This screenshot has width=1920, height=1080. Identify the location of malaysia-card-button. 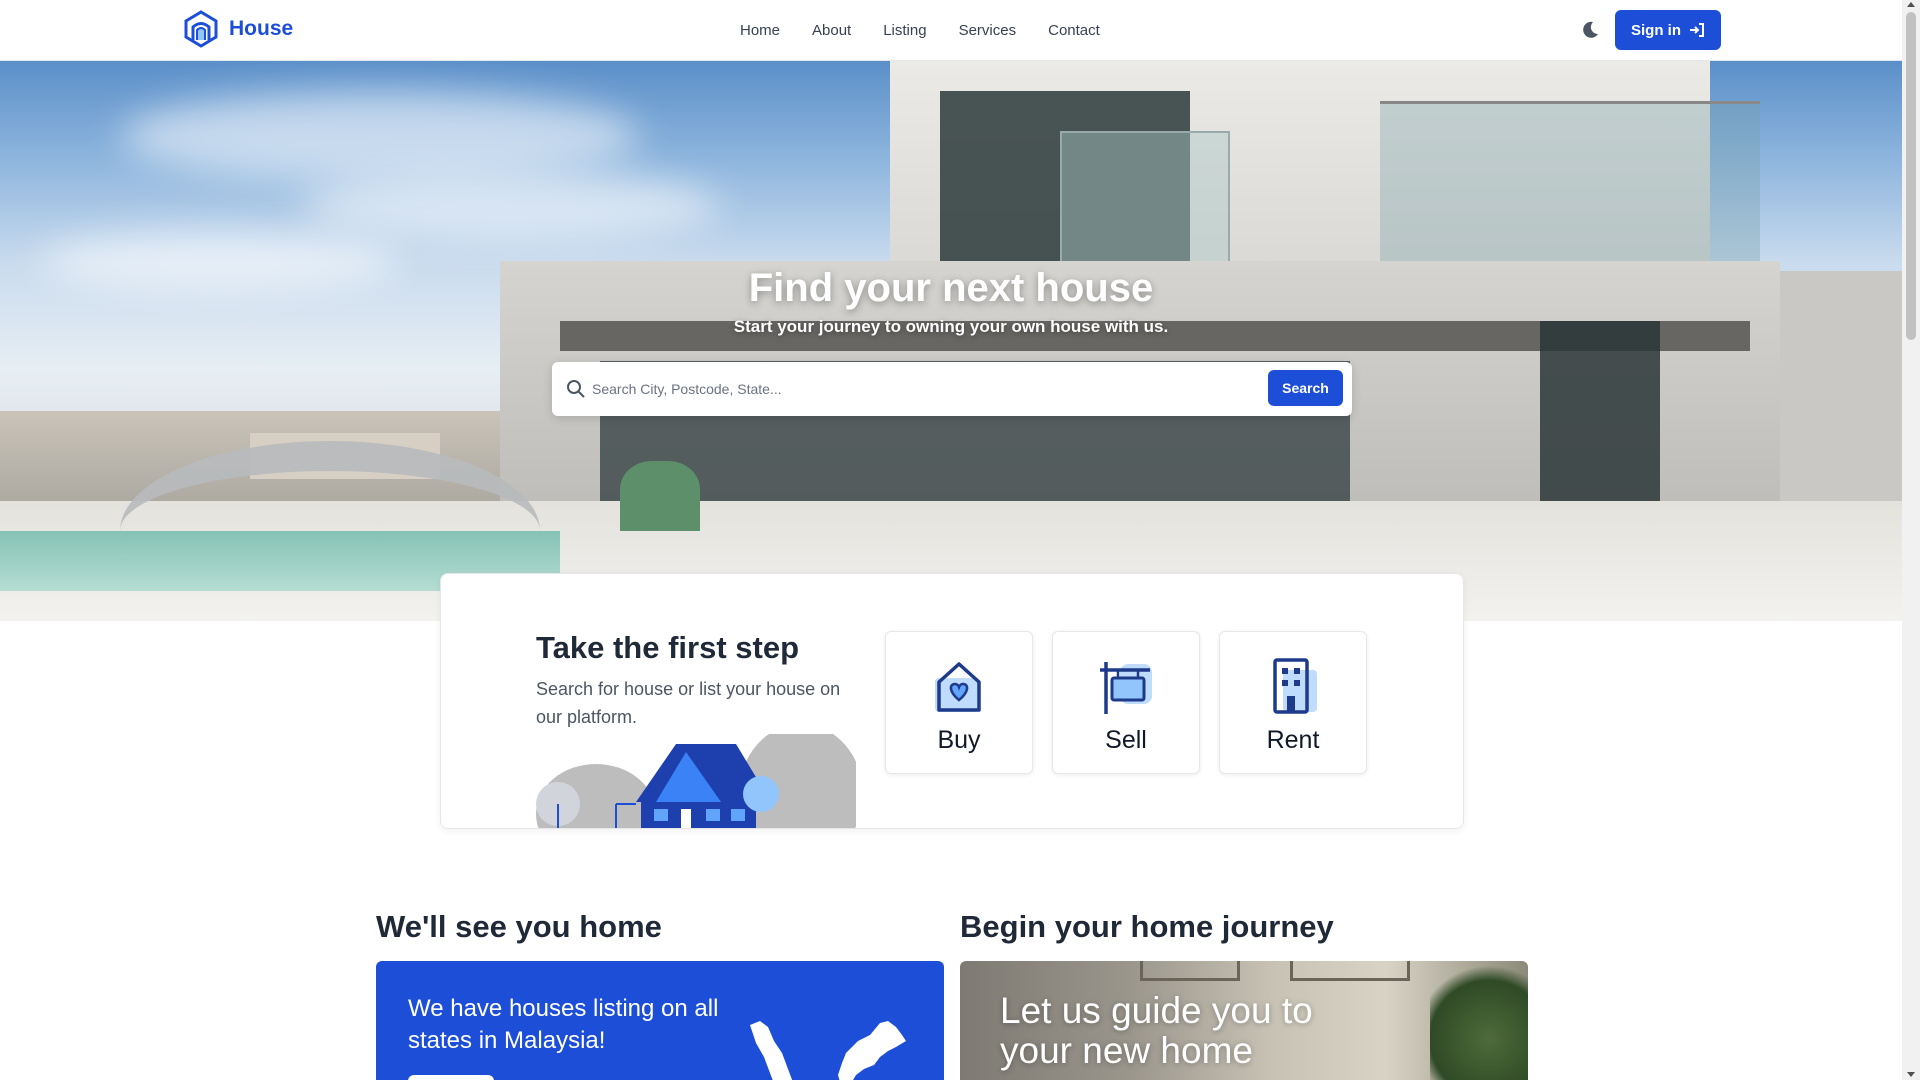
(451, 1077).